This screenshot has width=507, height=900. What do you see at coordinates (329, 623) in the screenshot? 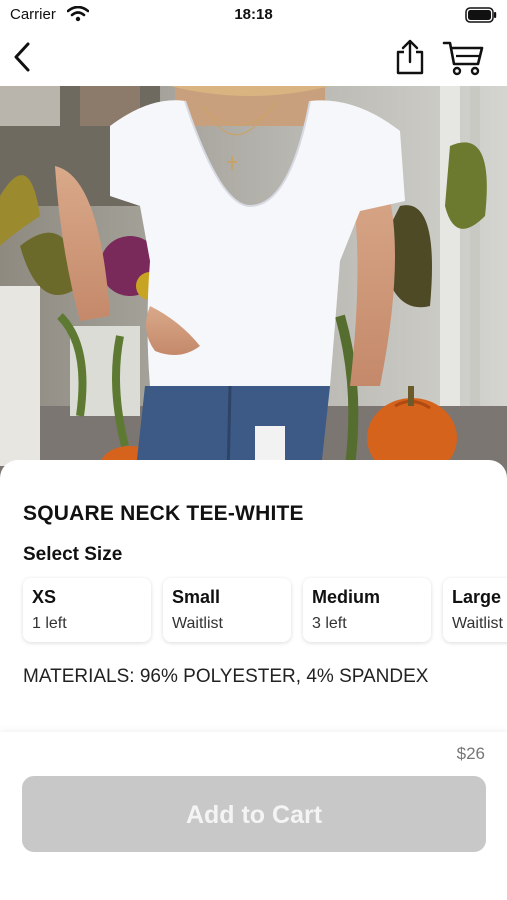
I see `size-stock: 3 left` at bounding box center [329, 623].